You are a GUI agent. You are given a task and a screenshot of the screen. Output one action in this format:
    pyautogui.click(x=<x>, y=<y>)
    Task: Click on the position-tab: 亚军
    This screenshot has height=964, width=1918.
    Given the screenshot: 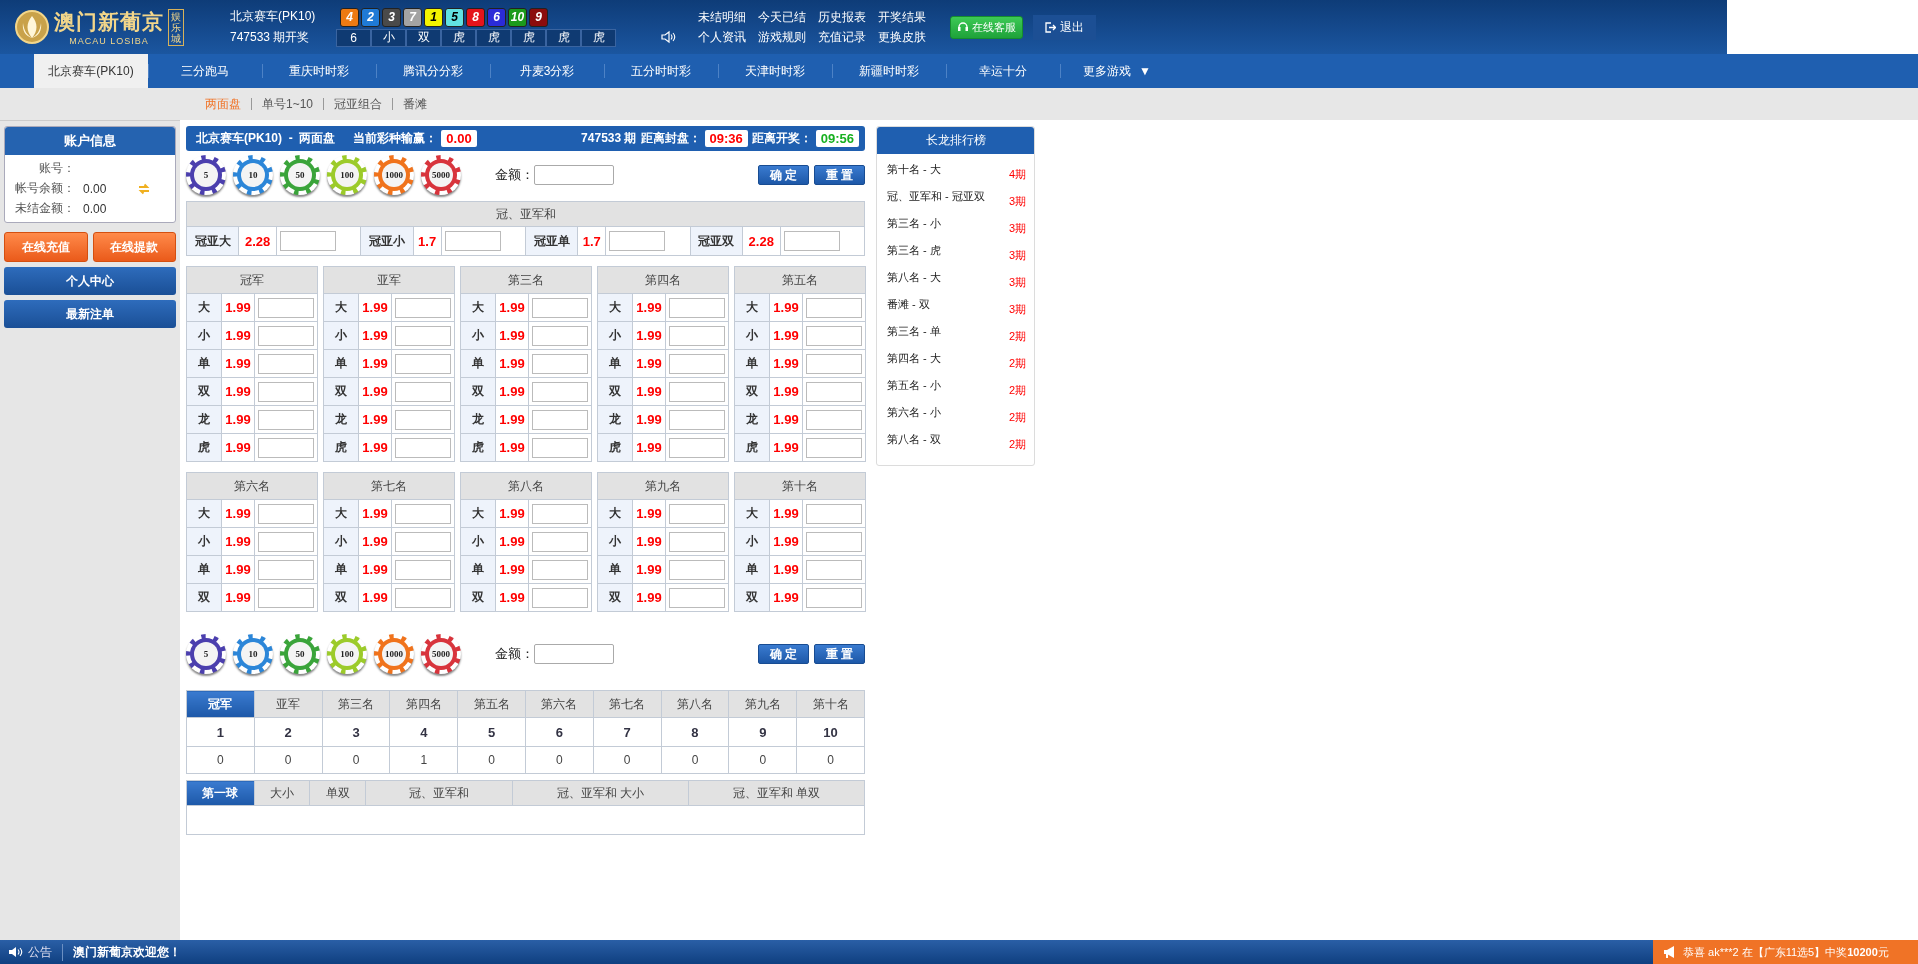 What is the action you would take?
    pyautogui.click(x=288, y=704)
    